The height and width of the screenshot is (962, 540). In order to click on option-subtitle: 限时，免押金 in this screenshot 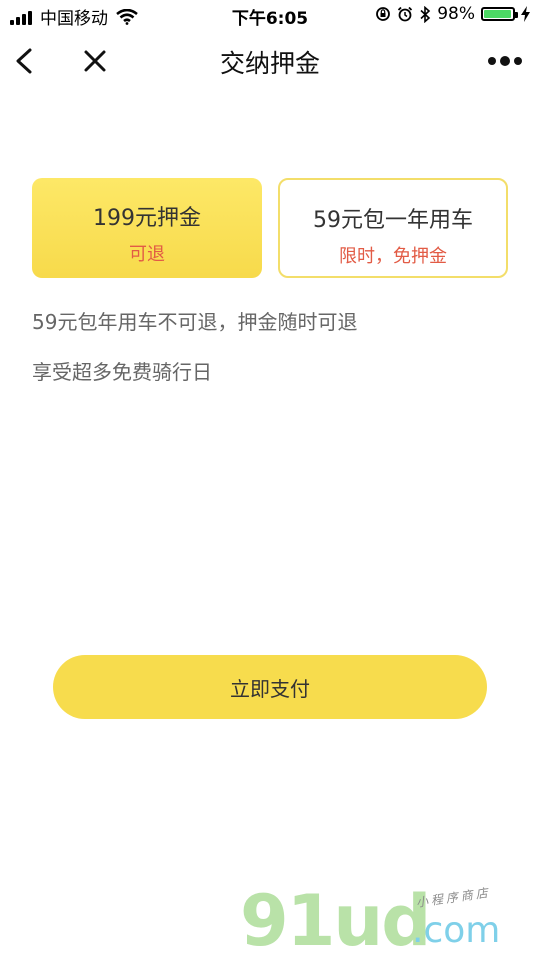, I will do `click(393, 256)`.